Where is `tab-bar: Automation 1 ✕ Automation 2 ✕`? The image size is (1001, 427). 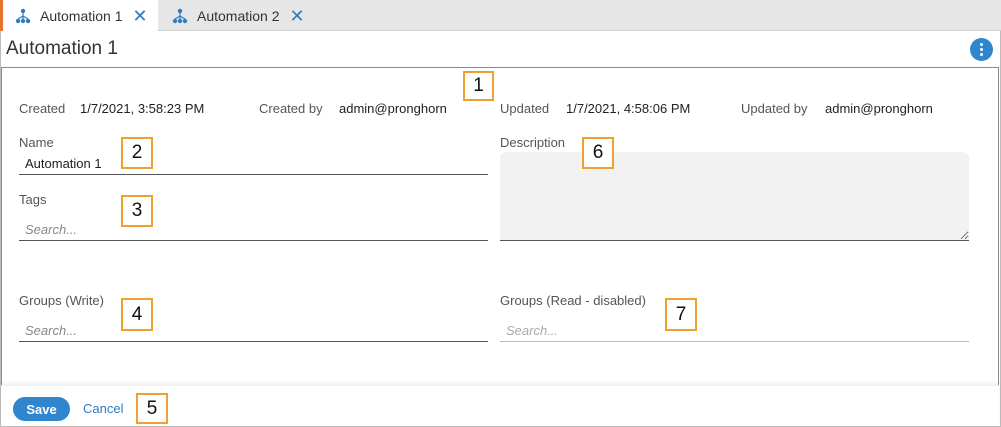
tab-bar: Automation 1 ✕ Automation 2 ✕ is located at coordinates (500, 15).